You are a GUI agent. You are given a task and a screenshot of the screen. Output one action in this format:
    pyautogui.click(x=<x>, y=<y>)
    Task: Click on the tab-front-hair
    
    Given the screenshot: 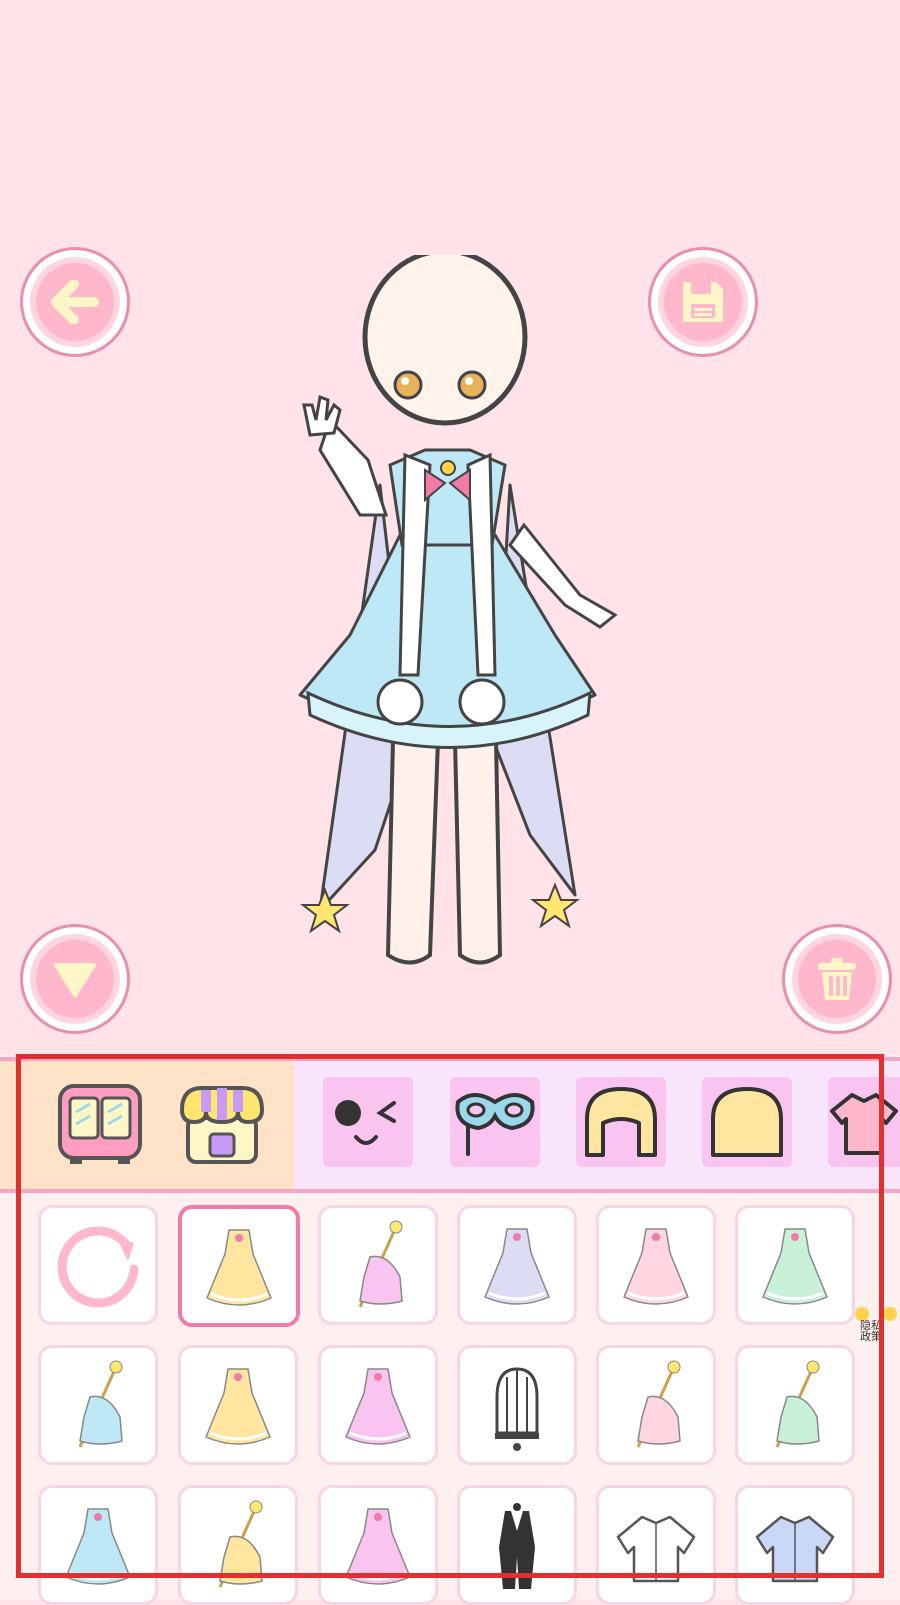 What is the action you would take?
    pyautogui.click(x=621, y=1122)
    